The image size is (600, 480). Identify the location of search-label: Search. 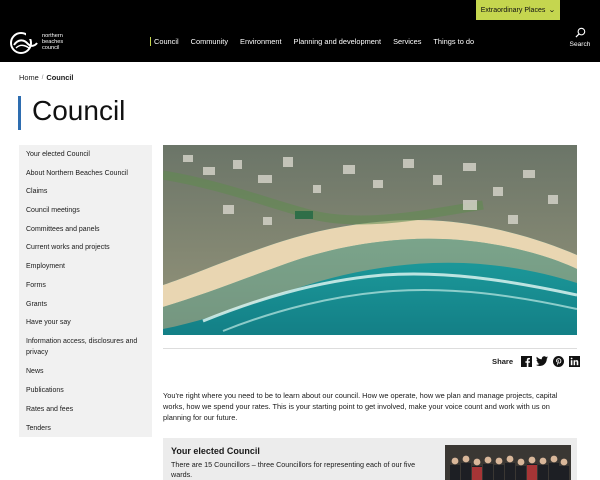
(580, 44).